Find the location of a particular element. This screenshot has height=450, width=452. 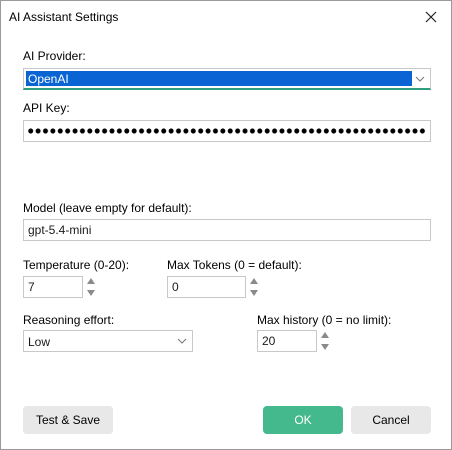

reasoning-effort-label: Reasoning effort: is located at coordinates (69, 320).